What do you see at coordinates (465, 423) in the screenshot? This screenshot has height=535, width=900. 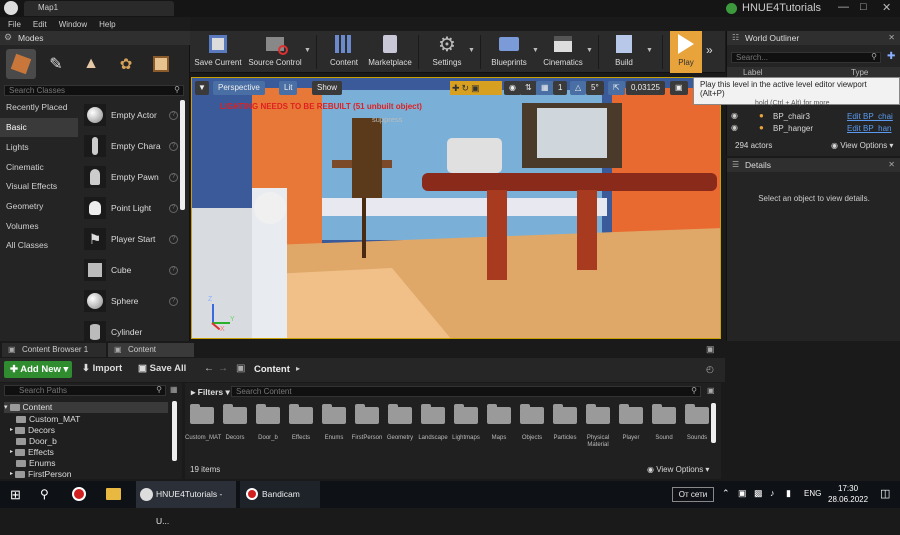 I see `asset-folder: Lightmaps` at bounding box center [465, 423].